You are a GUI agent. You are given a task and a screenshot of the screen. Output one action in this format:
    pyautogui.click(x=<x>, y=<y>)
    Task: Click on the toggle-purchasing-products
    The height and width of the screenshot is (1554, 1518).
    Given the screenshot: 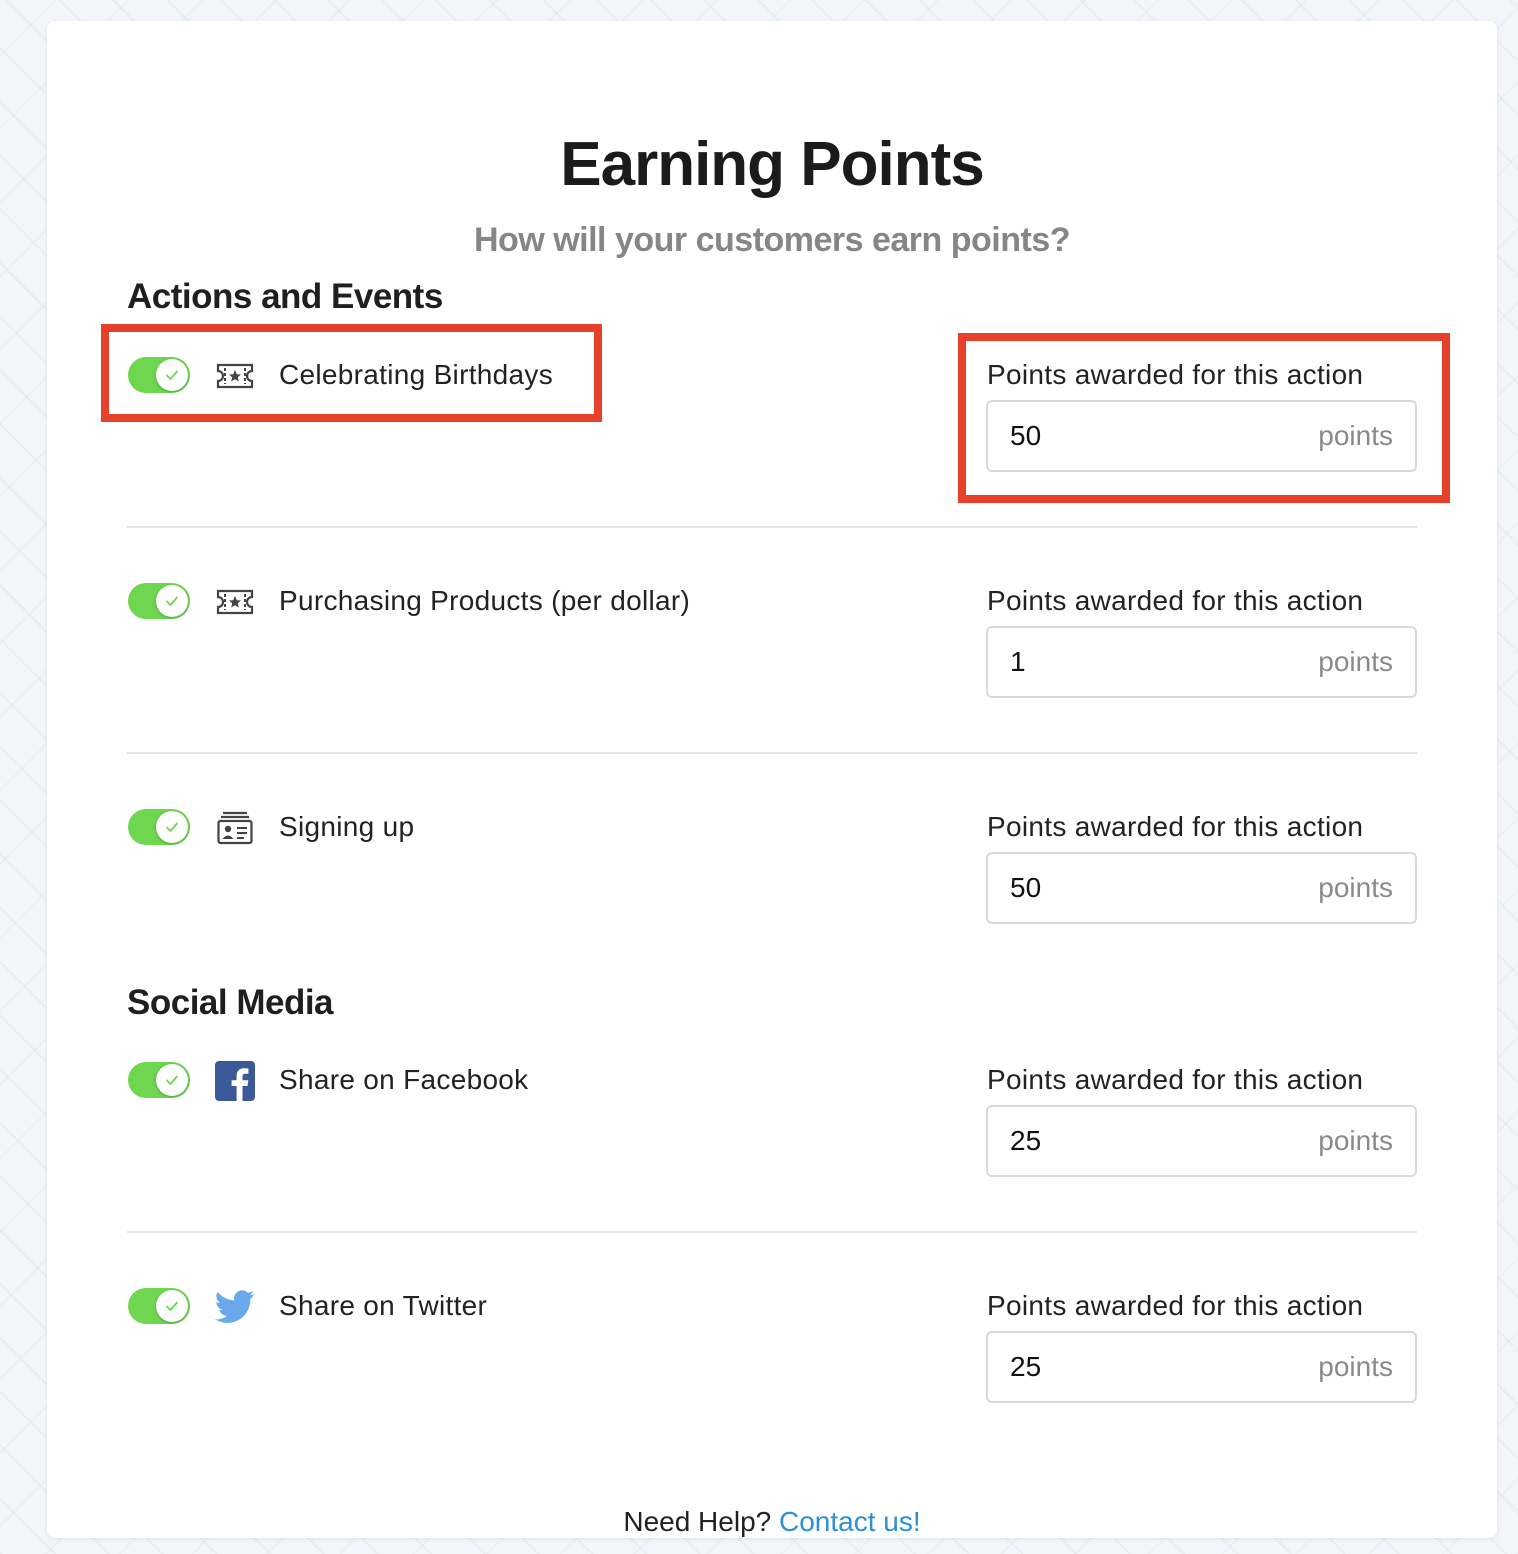 What is the action you would take?
    pyautogui.click(x=159, y=601)
    